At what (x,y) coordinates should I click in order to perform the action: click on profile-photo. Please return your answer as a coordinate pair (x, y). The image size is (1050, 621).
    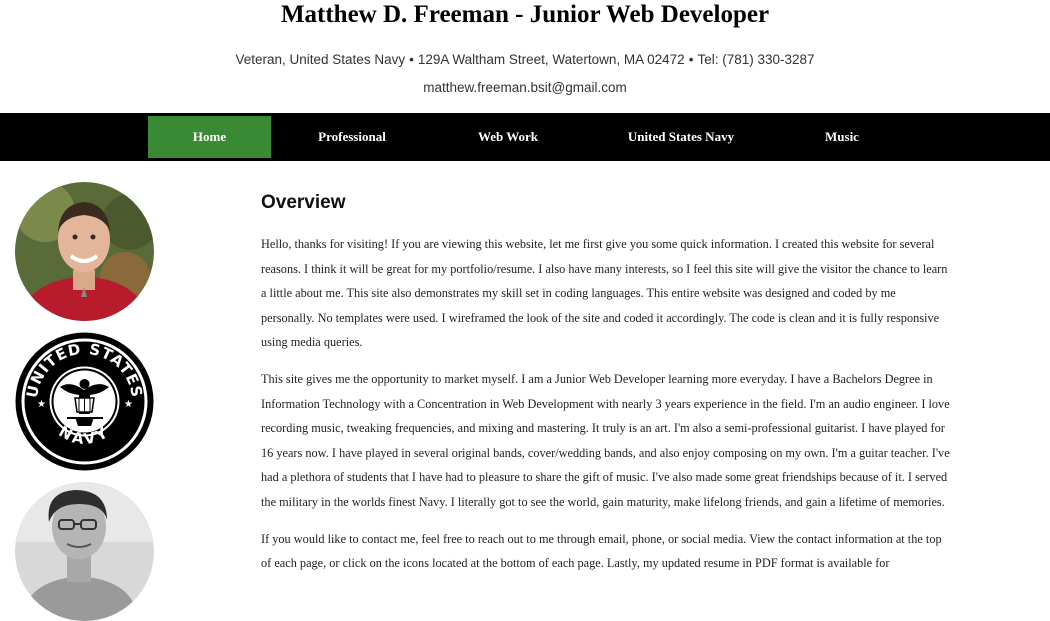
    Looking at the image, I should click on (84, 251).